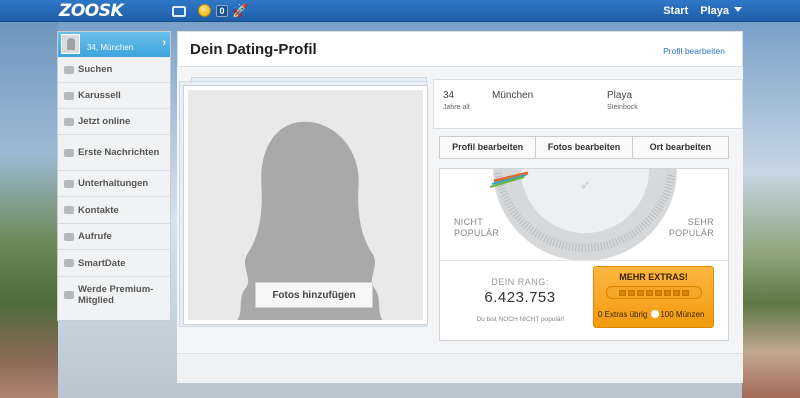  I want to click on caret-down-icon, so click(738, 9).